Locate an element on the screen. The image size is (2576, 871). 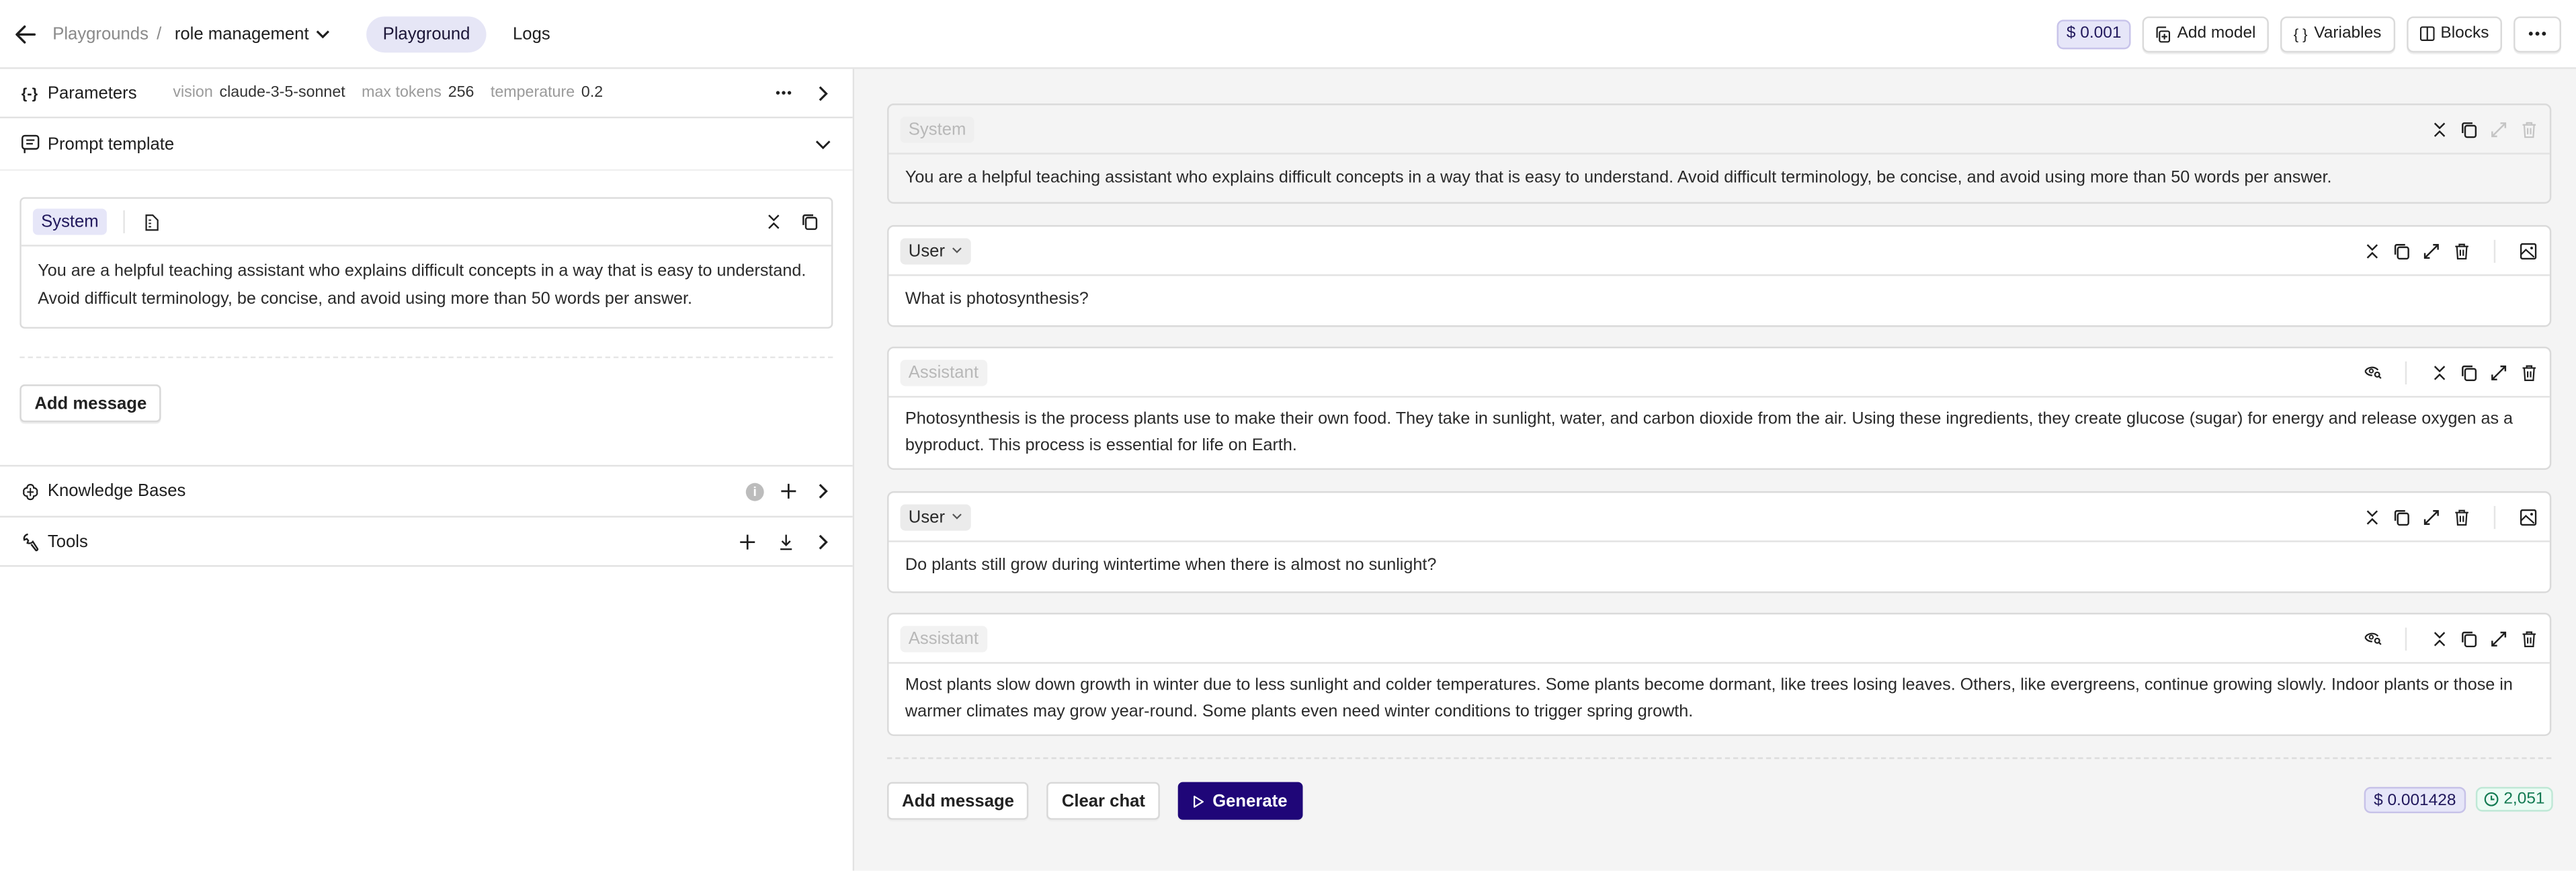
tools-expand-button is located at coordinates (823, 541).